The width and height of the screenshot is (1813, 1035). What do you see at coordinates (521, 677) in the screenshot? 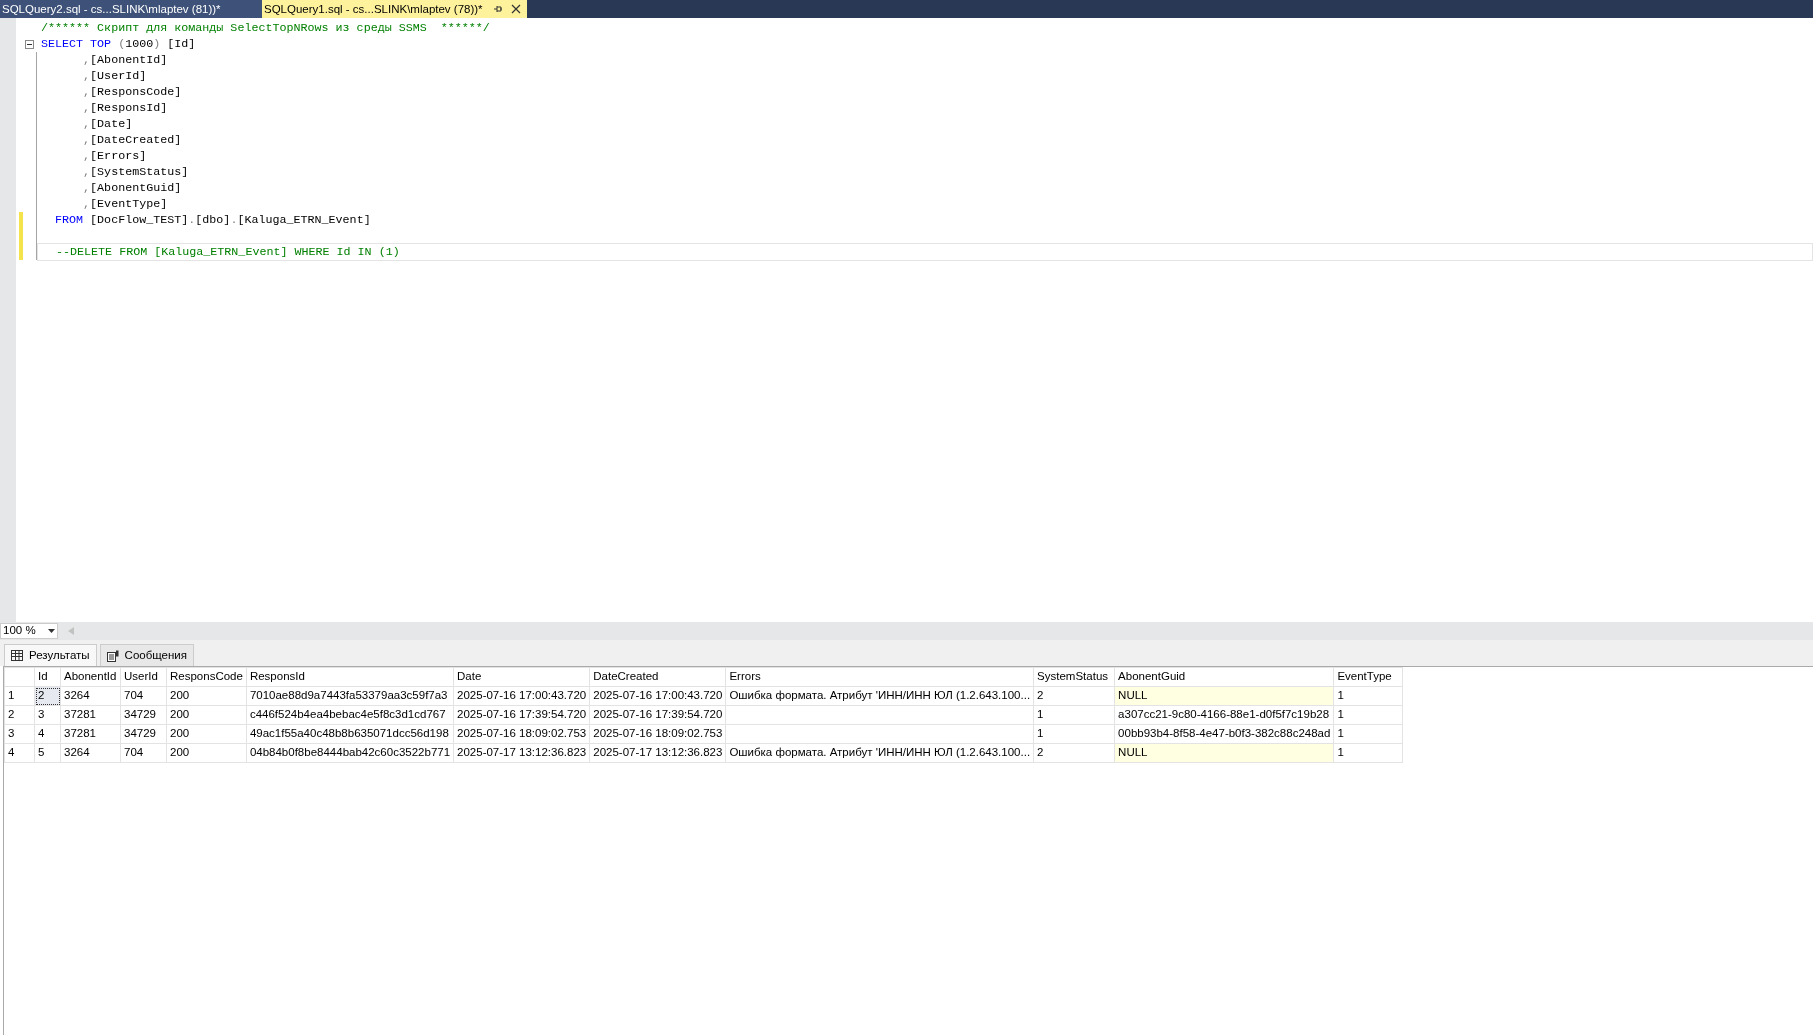
I see `column-header: Date` at bounding box center [521, 677].